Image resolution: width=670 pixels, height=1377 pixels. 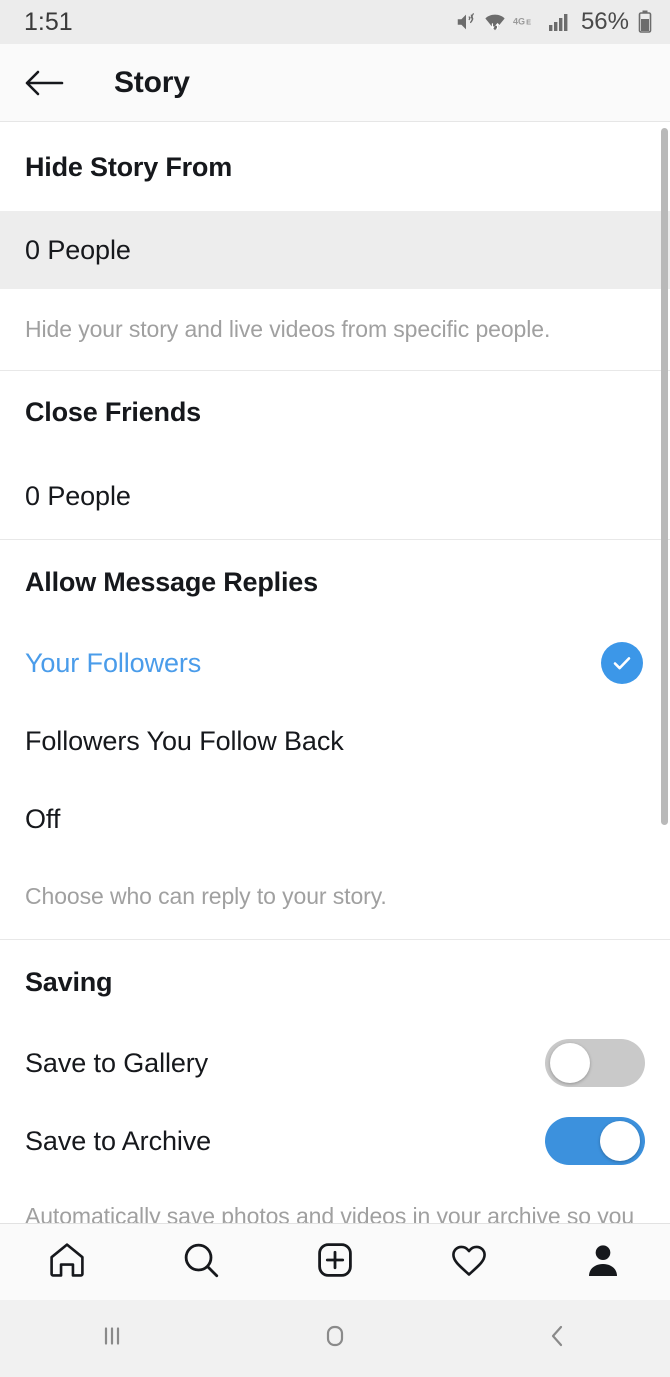 What do you see at coordinates (622, 663) in the screenshot?
I see `check-circle-icon` at bounding box center [622, 663].